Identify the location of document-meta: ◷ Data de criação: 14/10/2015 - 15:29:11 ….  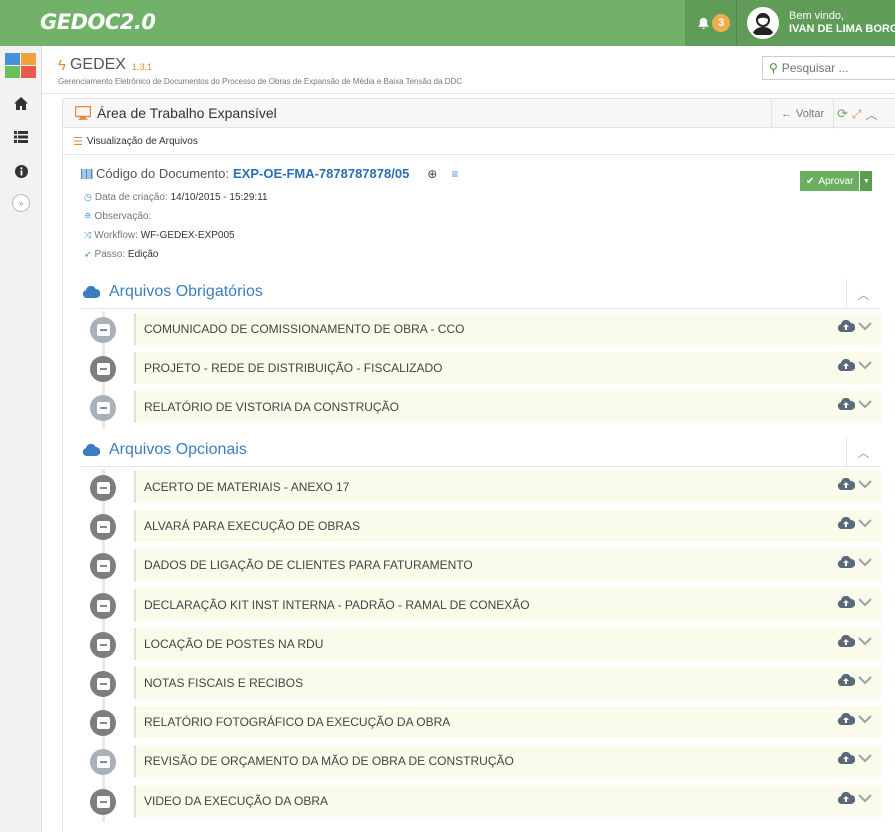
(271, 226).